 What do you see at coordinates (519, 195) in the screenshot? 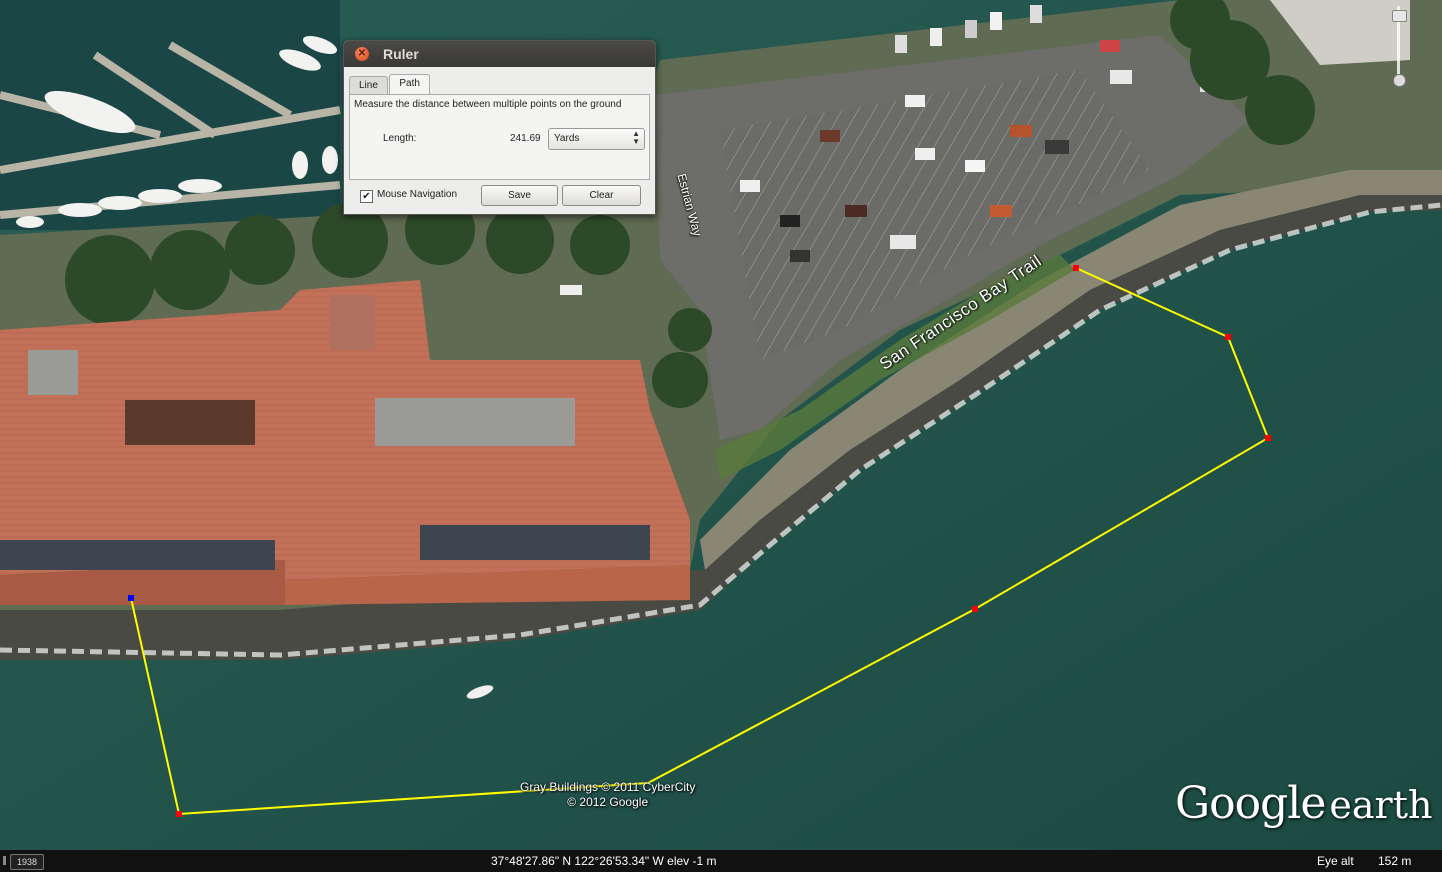
I see `save-button: Save` at bounding box center [519, 195].